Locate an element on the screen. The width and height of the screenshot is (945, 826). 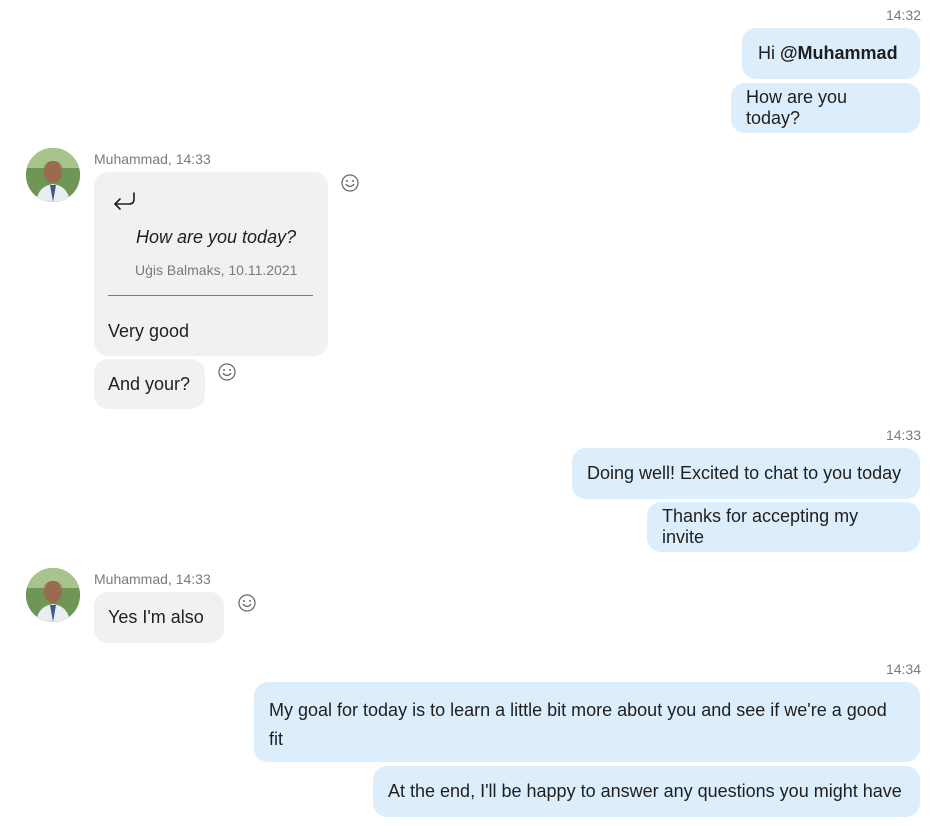
message-bubble-outgoing: How are you today? is located at coordinates (825, 108).